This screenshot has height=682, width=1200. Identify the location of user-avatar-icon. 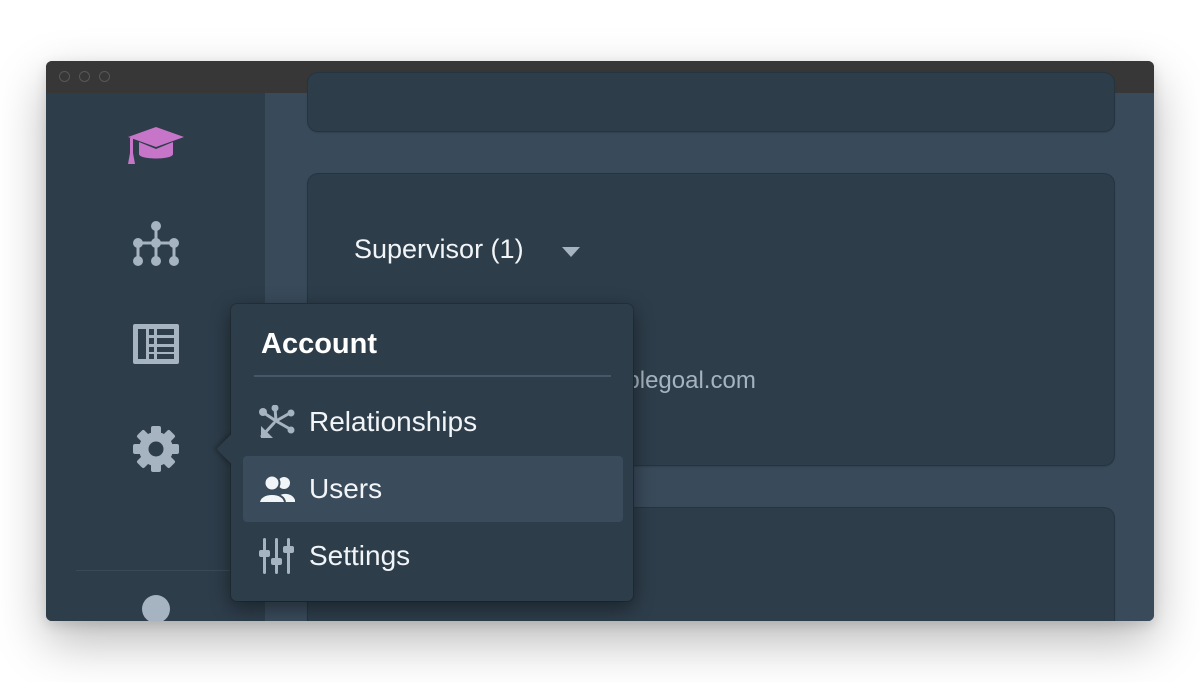
(155, 608).